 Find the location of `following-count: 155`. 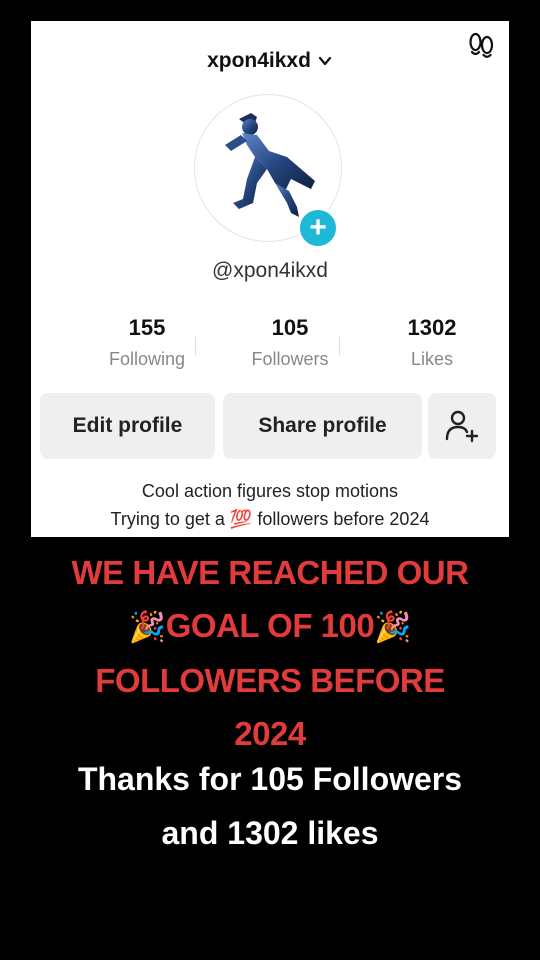

following-count: 155 is located at coordinates (147, 327).